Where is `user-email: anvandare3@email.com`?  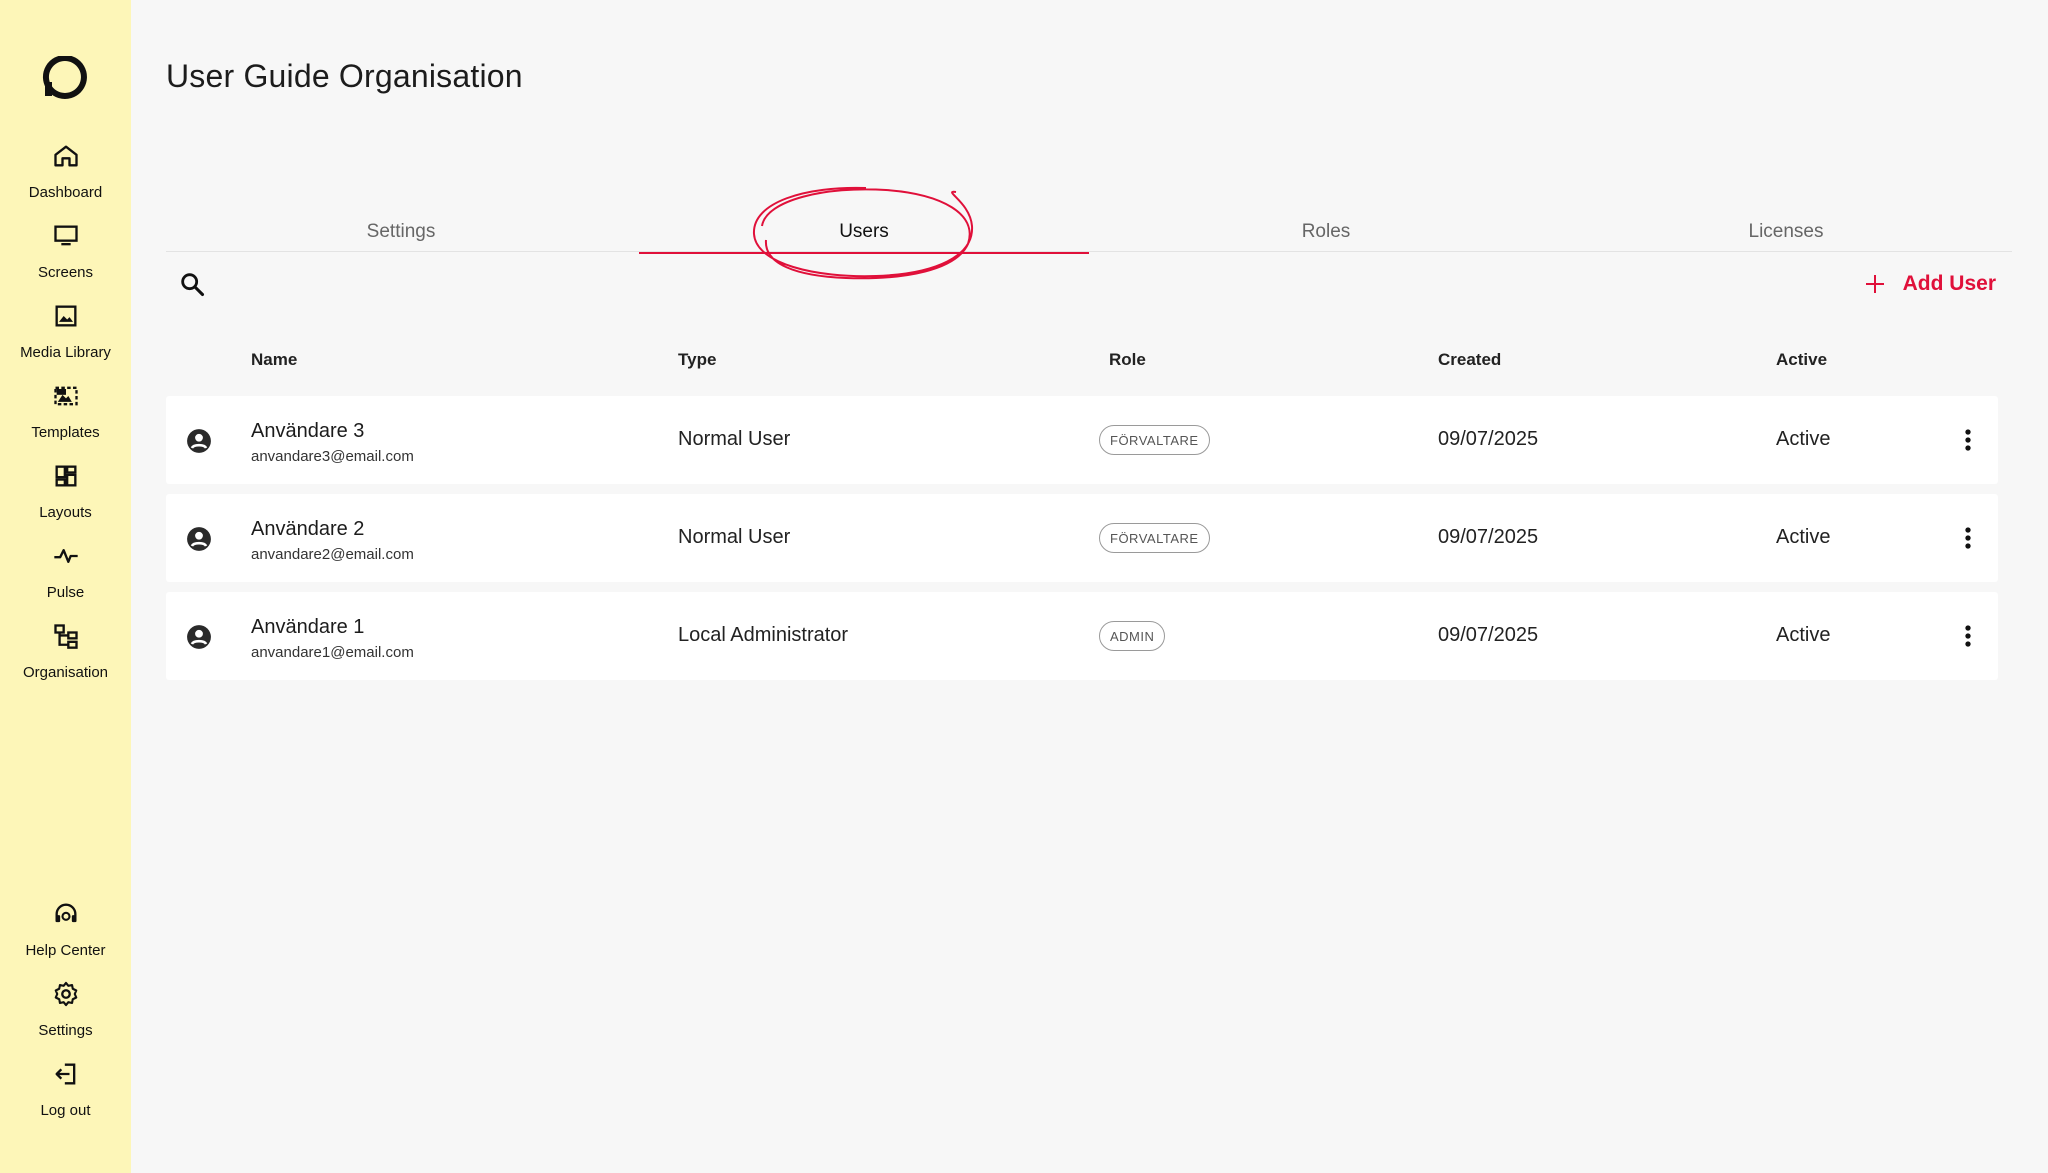 user-email: anvandare3@email.com is located at coordinates (332, 456).